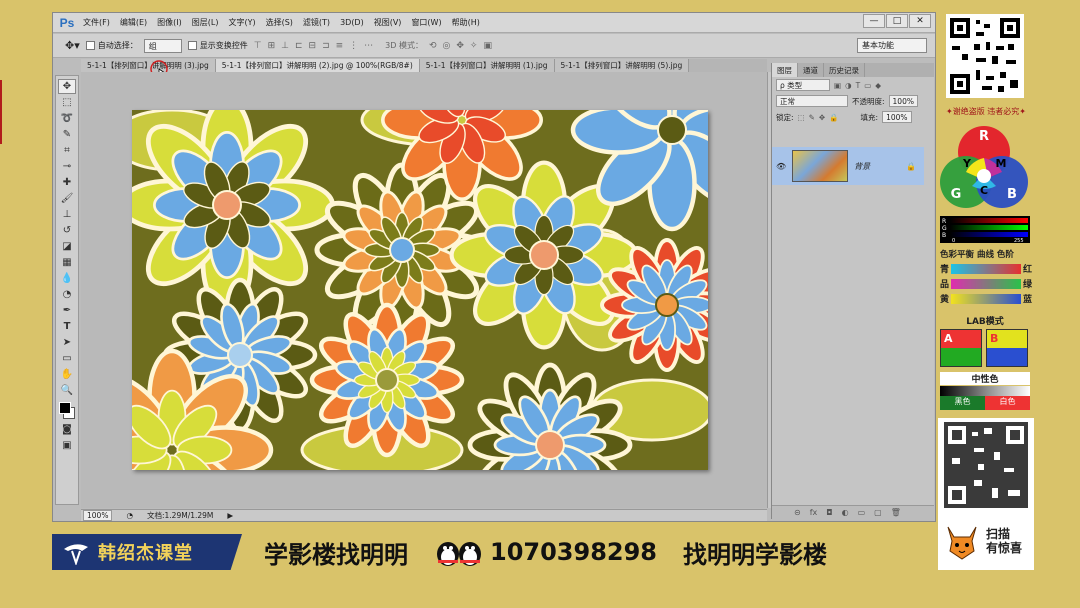 Image resolution: width=1080 pixels, height=608 pixels. I want to click on eyedropper-tool-icon: ⊸, so click(67, 166).